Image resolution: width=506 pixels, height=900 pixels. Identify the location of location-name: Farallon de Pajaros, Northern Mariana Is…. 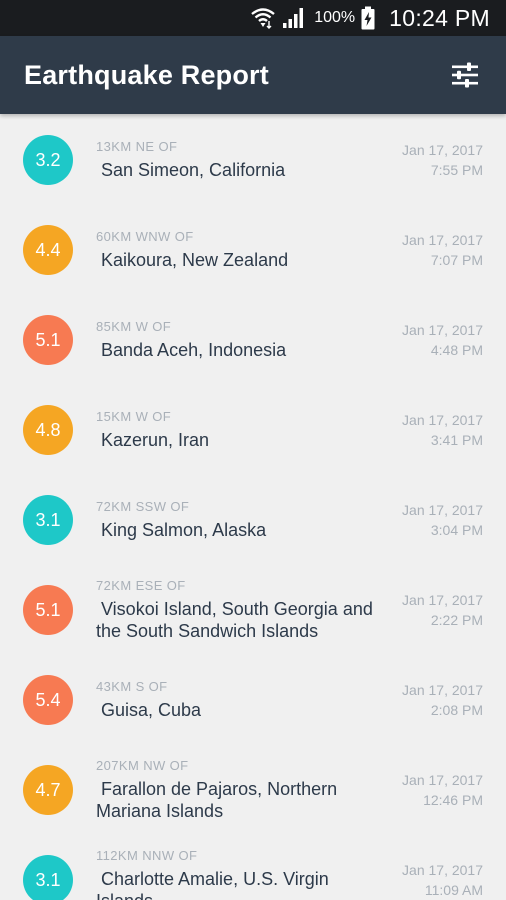
(217, 800).